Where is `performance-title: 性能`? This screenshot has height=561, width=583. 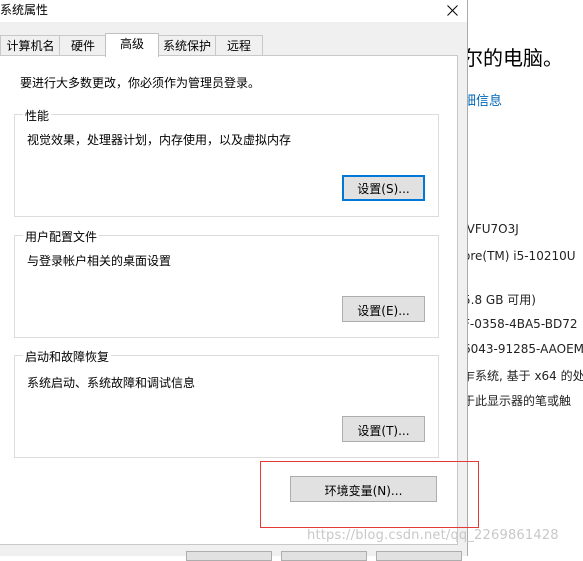 performance-title: 性能 is located at coordinates (37, 115).